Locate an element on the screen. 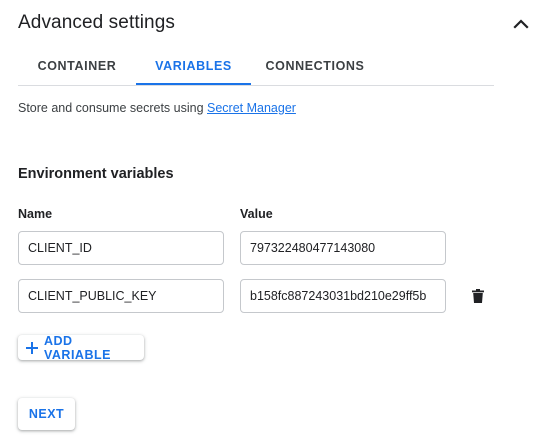 The height and width of the screenshot is (447, 553). env-value-field: 797322480477143080 is located at coordinates (343, 248).